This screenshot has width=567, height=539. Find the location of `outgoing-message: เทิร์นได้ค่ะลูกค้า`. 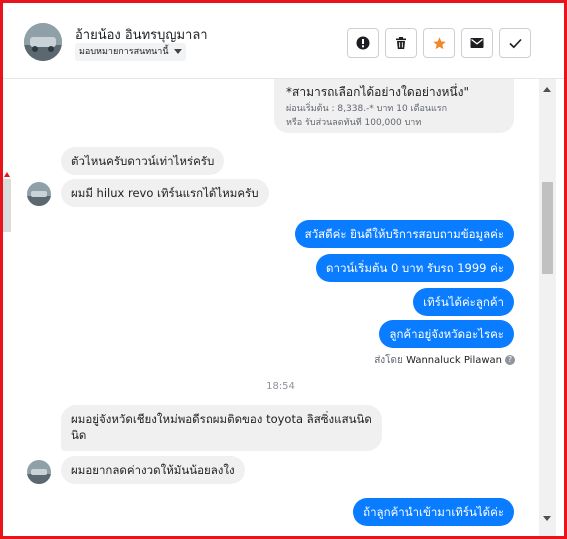

outgoing-message: เทิร์นได้ค่ะลูกค้า is located at coordinates (463, 302).